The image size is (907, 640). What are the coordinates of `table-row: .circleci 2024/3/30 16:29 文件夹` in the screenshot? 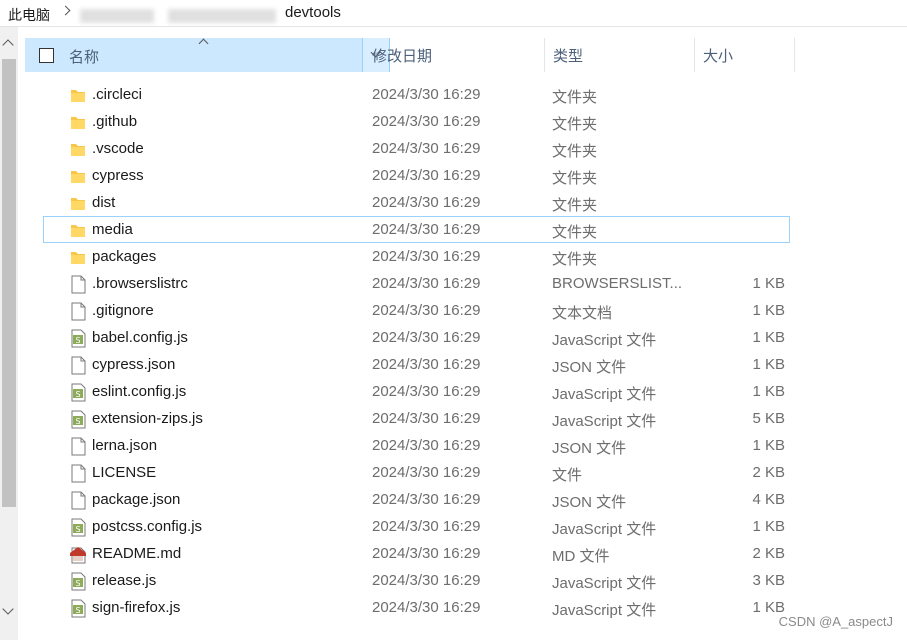 It's located at (416, 94).